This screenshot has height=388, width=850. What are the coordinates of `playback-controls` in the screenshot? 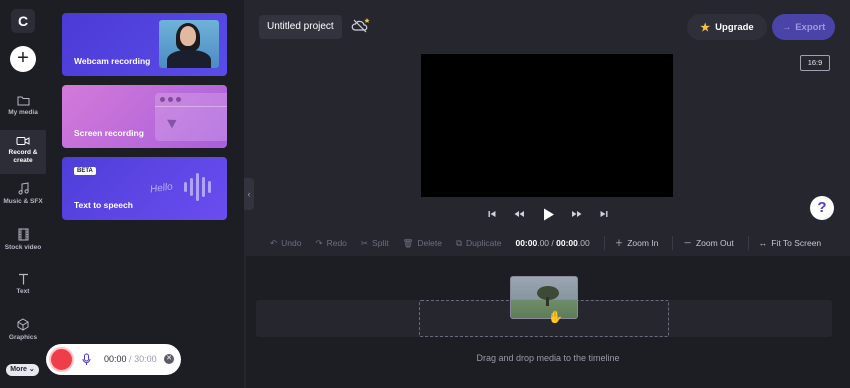 It's located at (548, 214).